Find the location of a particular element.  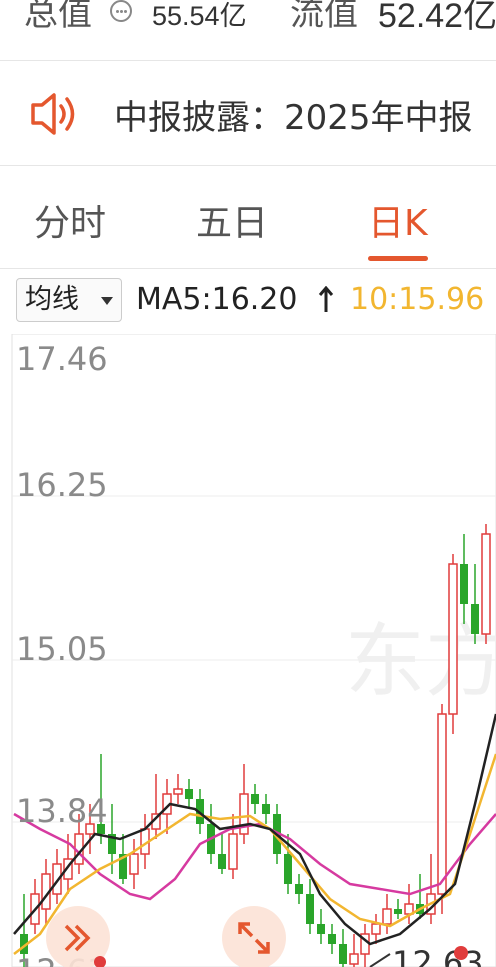

ma10-value: 10:15.96 is located at coordinates (417, 299).